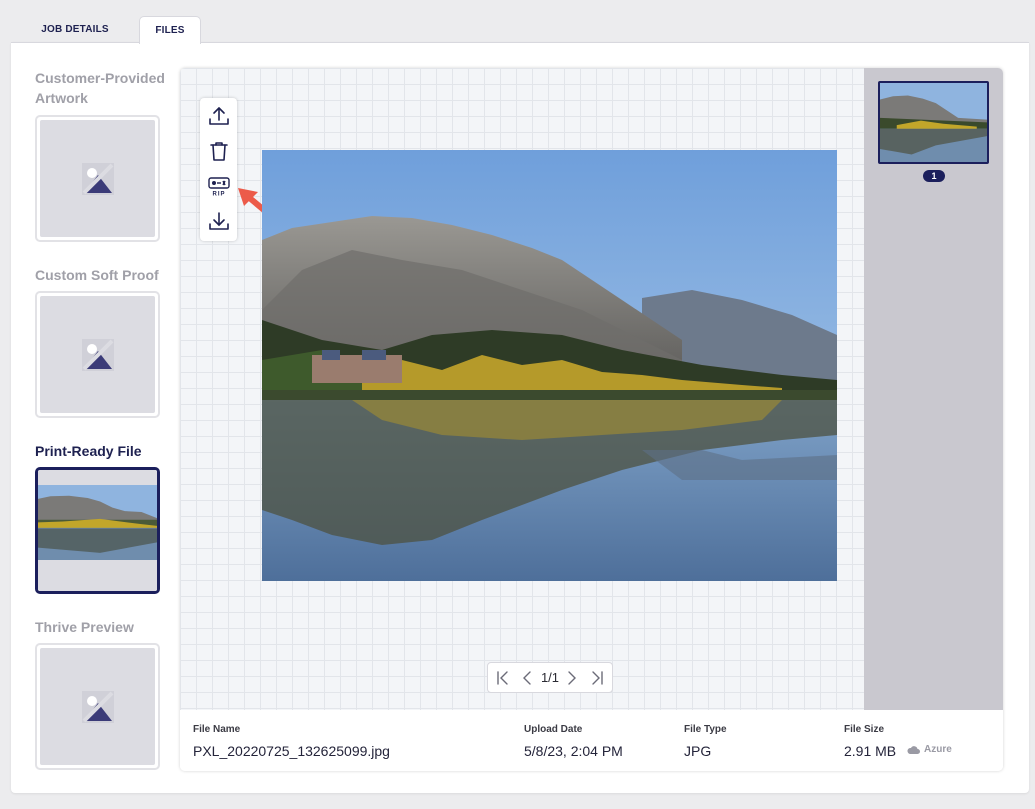  I want to click on rip-icon: RIP, so click(218, 186).